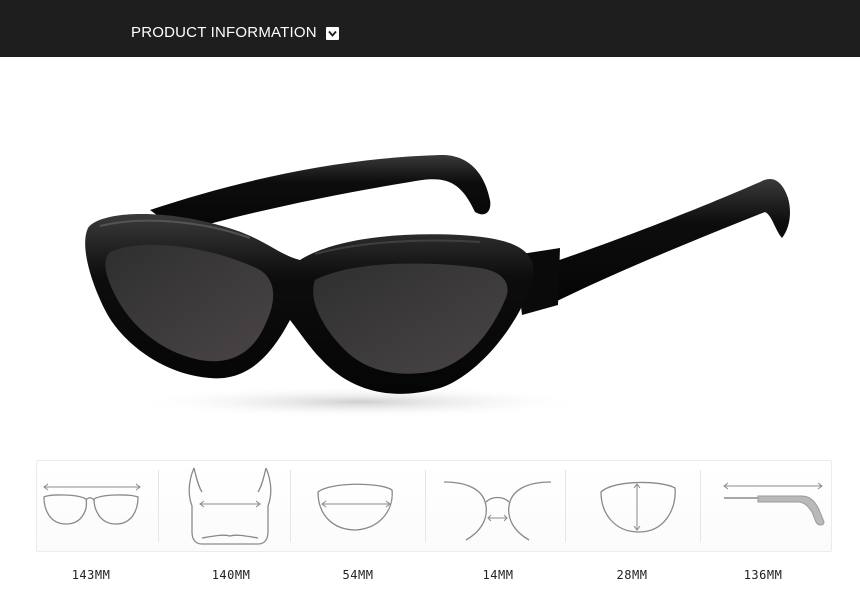 This screenshot has height=591, width=860. Describe the element at coordinates (497, 506) in the screenshot. I see `bridge-width-icon` at that location.